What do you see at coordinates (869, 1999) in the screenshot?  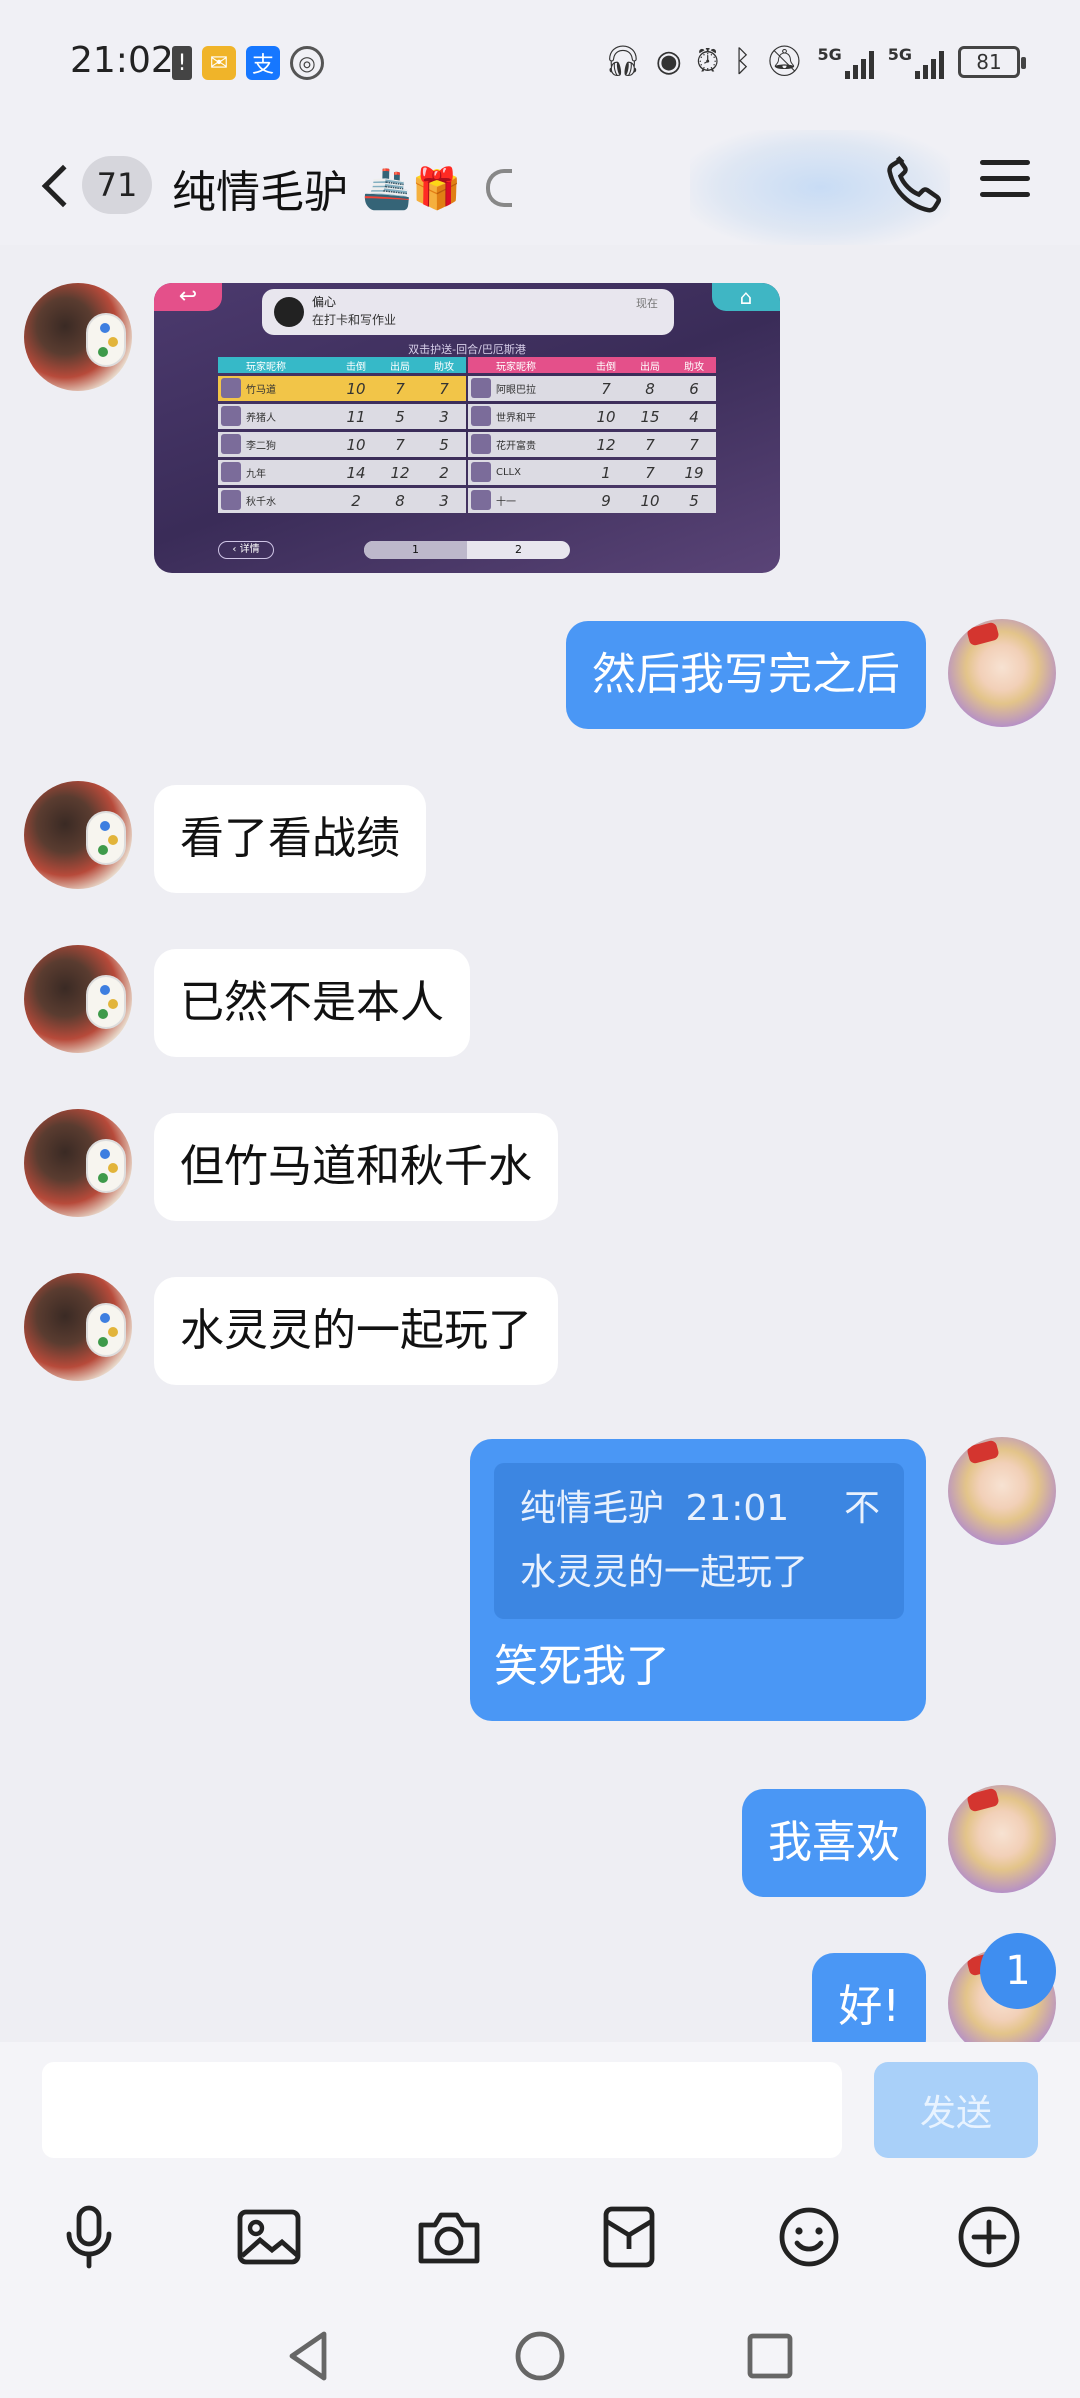 I see `message-bubble-outgoing: 好!` at bounding box center [869, 1999].